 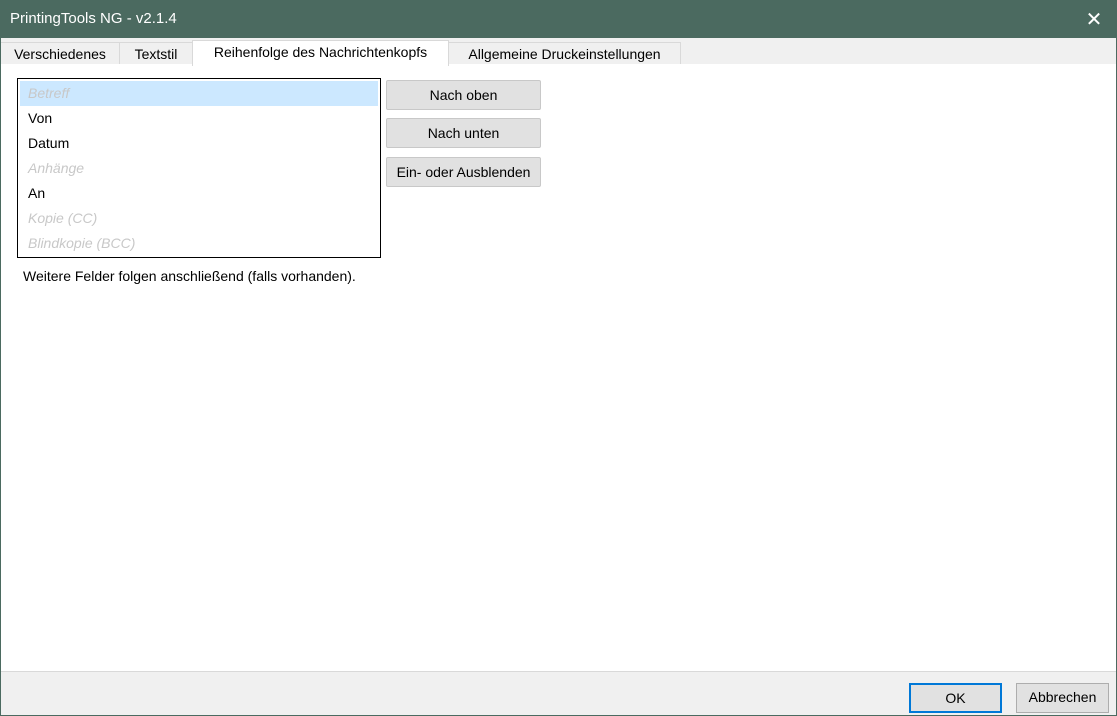 I want to click on toggle-visibility-button: Ein- oder Ausblenden, so click(x=463, y=172).